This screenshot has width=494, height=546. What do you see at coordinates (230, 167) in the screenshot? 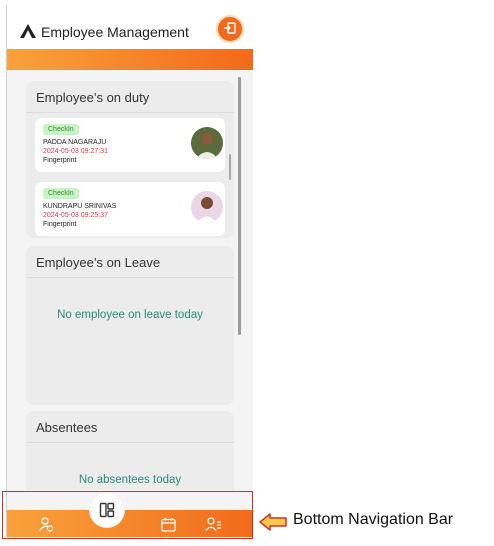
I see `list-scrollbar` at bounding box center [230, 167].